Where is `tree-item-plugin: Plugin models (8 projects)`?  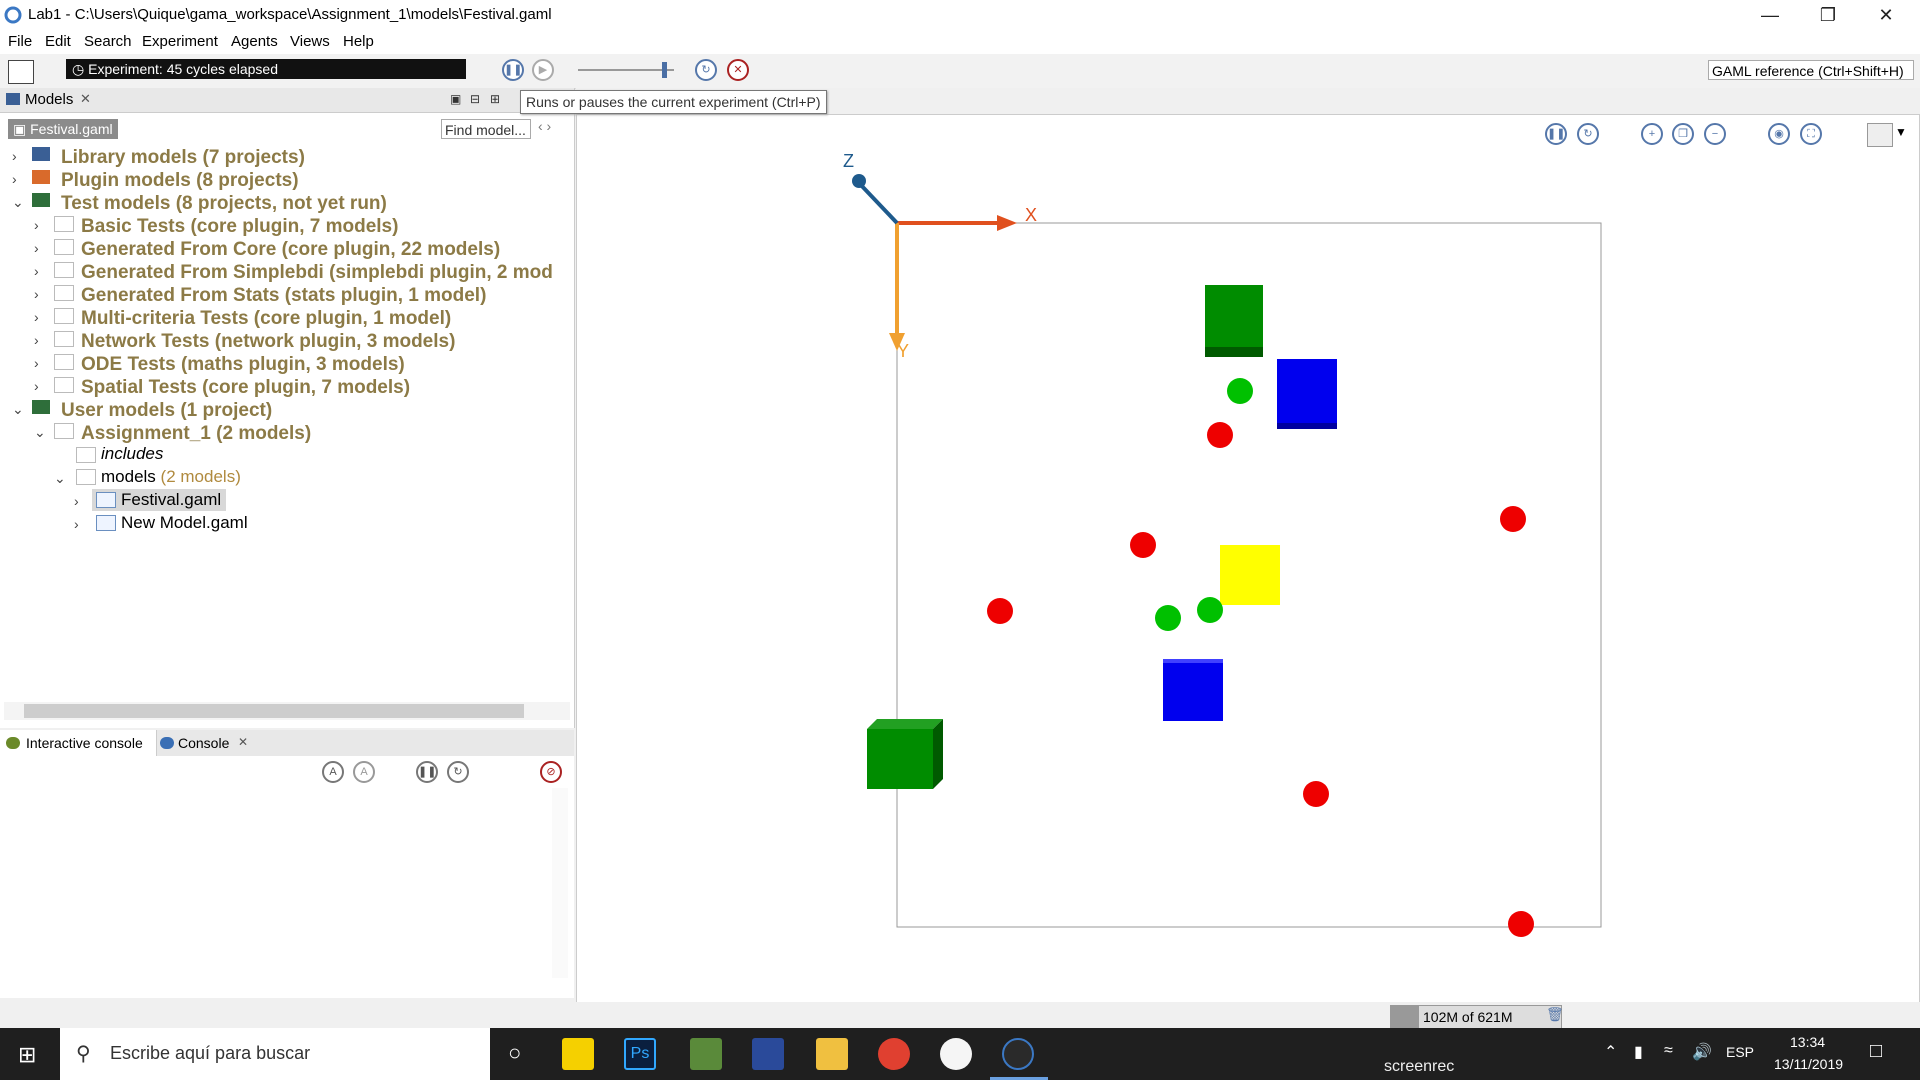 tree-item-plugin: Plugin models (8 projects) is located at coordinates (180, 181).